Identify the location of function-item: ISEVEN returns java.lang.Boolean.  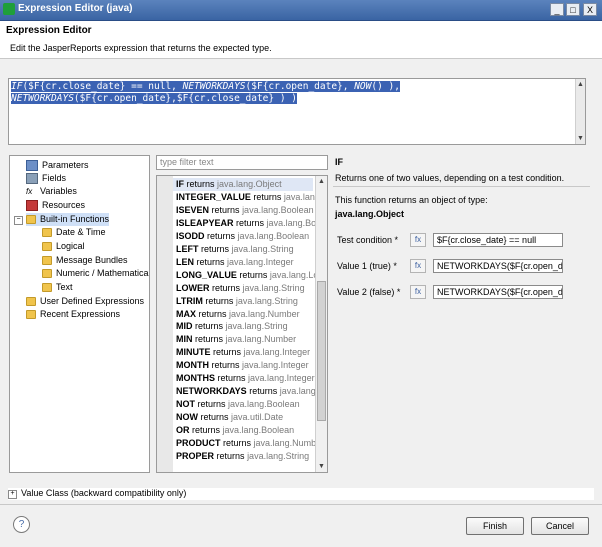
(245, 210).